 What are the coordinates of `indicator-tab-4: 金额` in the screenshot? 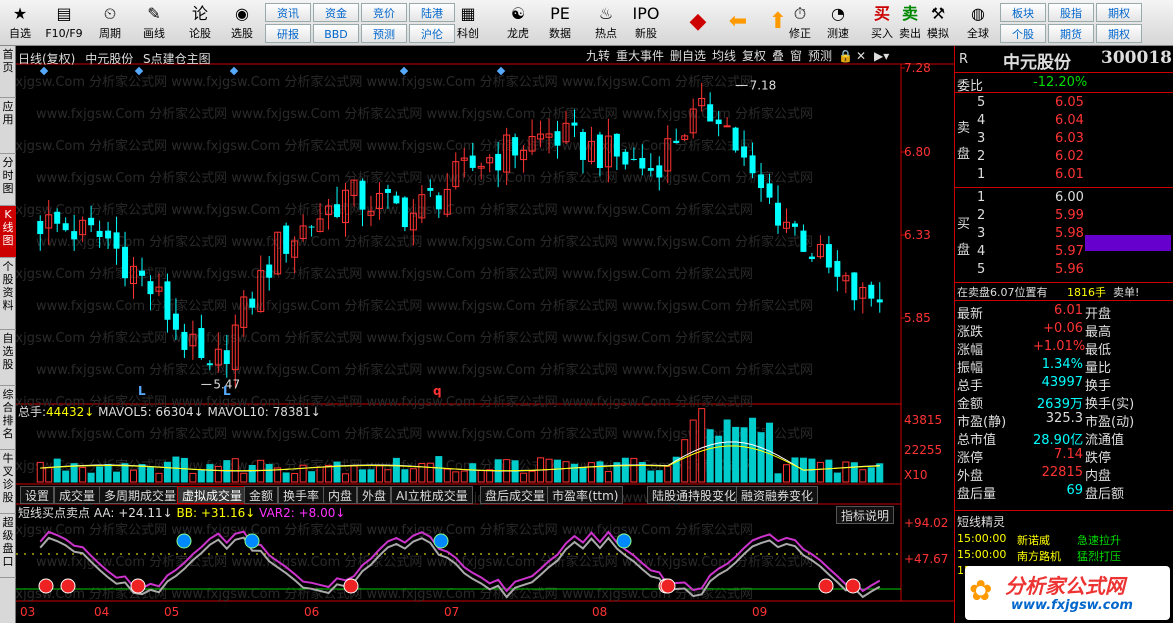 It's located at (261, 495).